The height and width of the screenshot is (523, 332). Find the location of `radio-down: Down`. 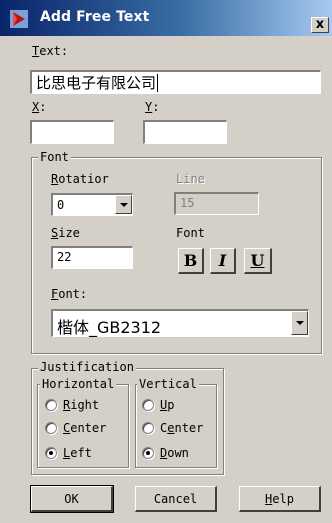

radio-down: Down is located at coordinates (165, 453).